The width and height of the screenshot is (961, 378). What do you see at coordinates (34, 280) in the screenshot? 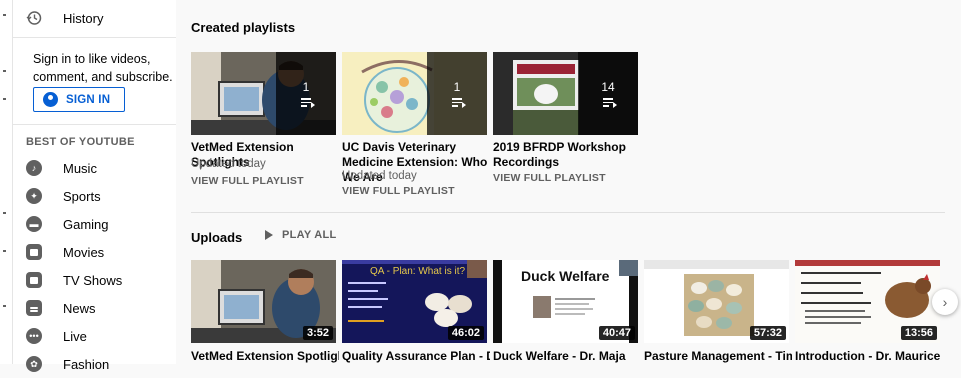
I see `tv-icon` at bounding box center [34, 280].